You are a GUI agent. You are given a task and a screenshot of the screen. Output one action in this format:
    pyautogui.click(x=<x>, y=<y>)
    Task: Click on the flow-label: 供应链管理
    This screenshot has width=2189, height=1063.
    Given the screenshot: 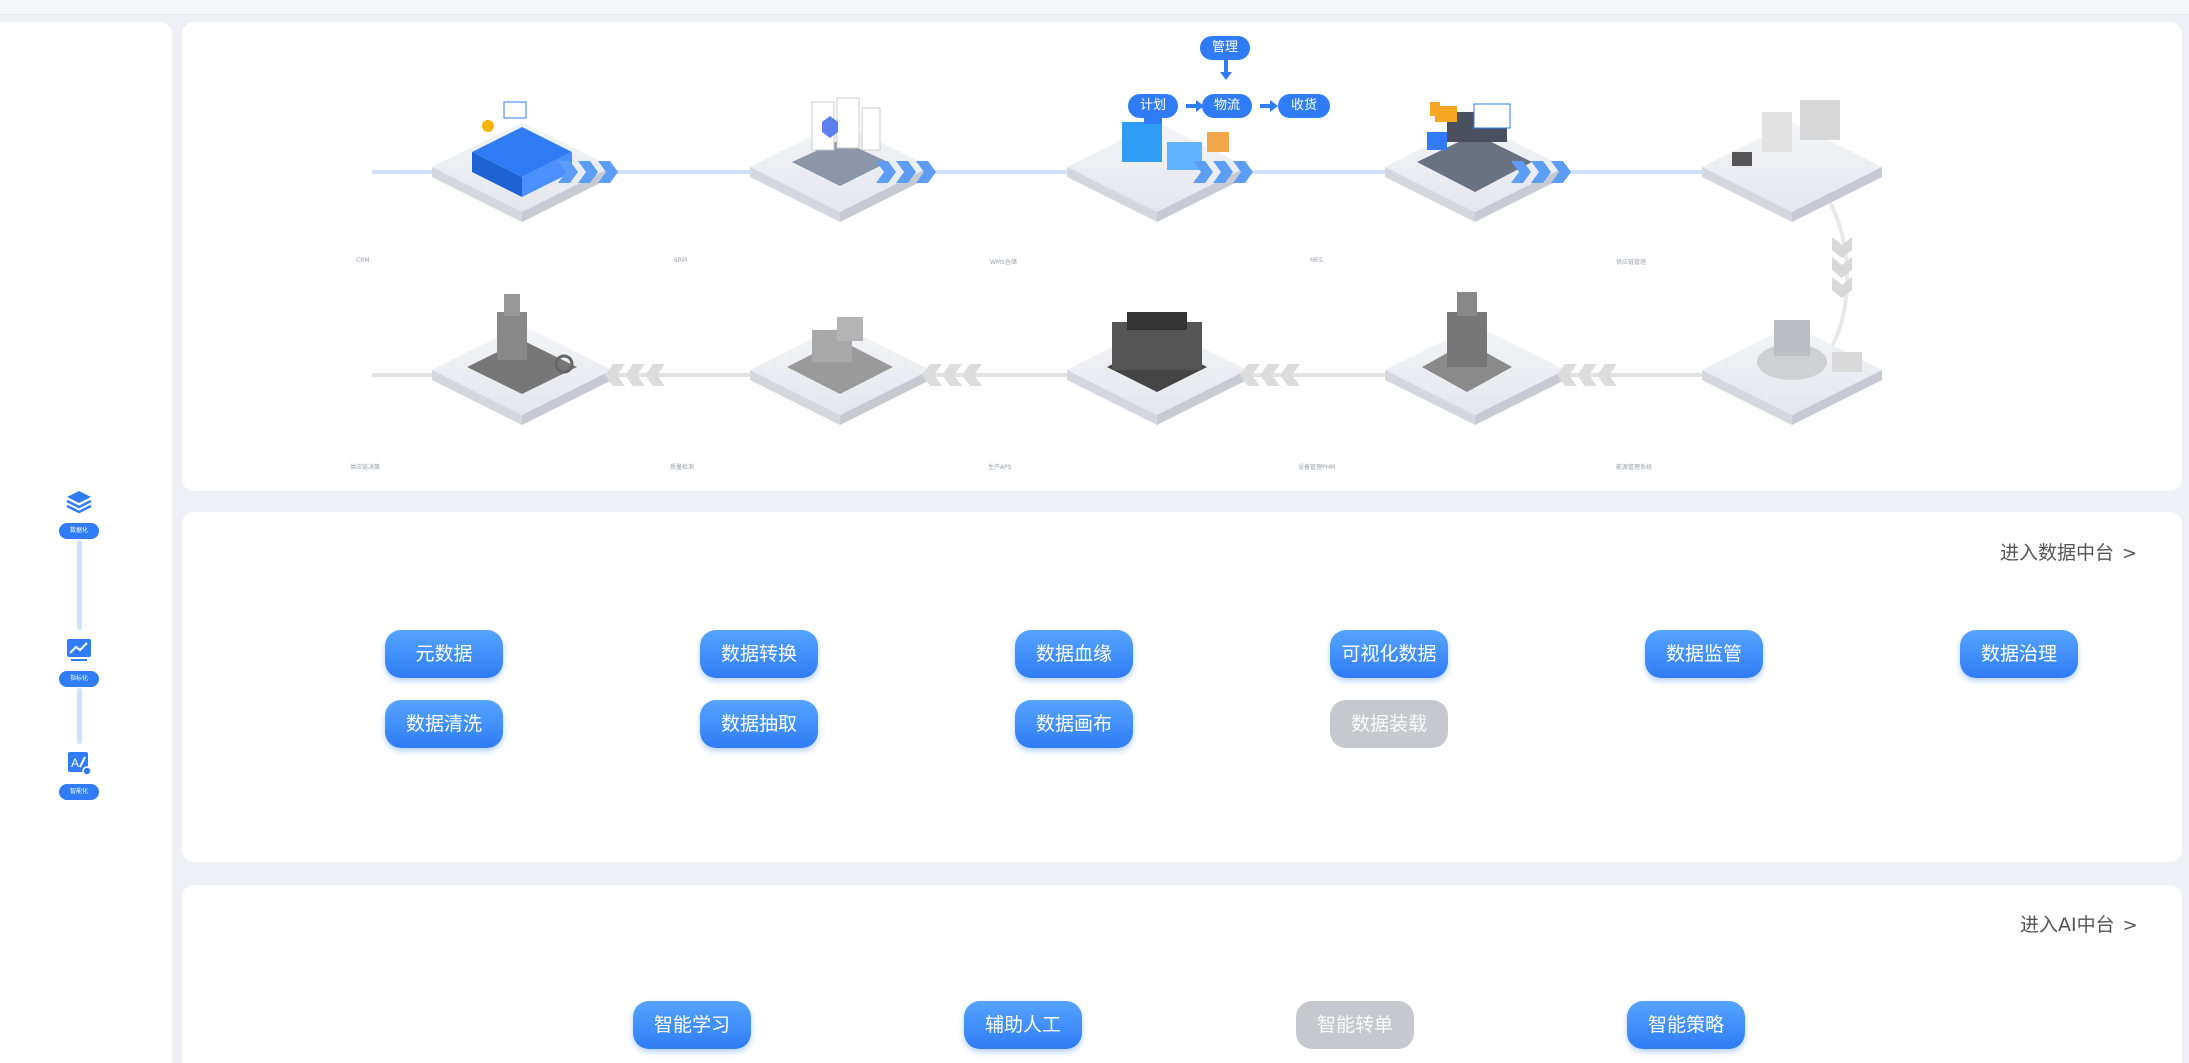 What is the action you would take?
    pyautogui.click(x=1631, y=262)
    